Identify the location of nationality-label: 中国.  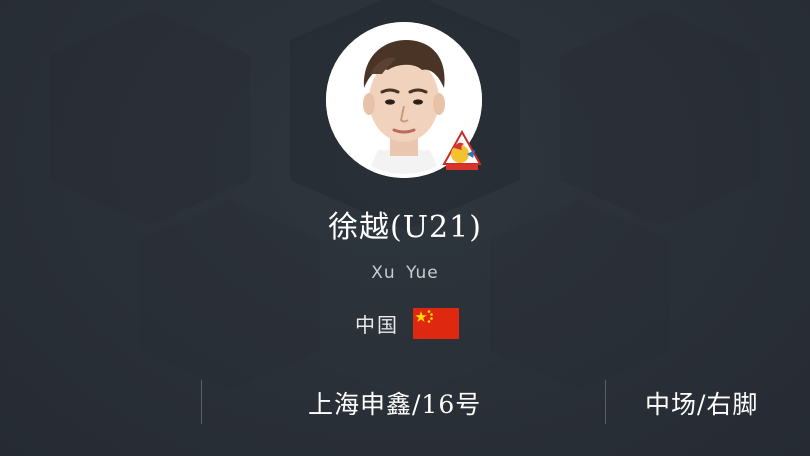
(377, 325).